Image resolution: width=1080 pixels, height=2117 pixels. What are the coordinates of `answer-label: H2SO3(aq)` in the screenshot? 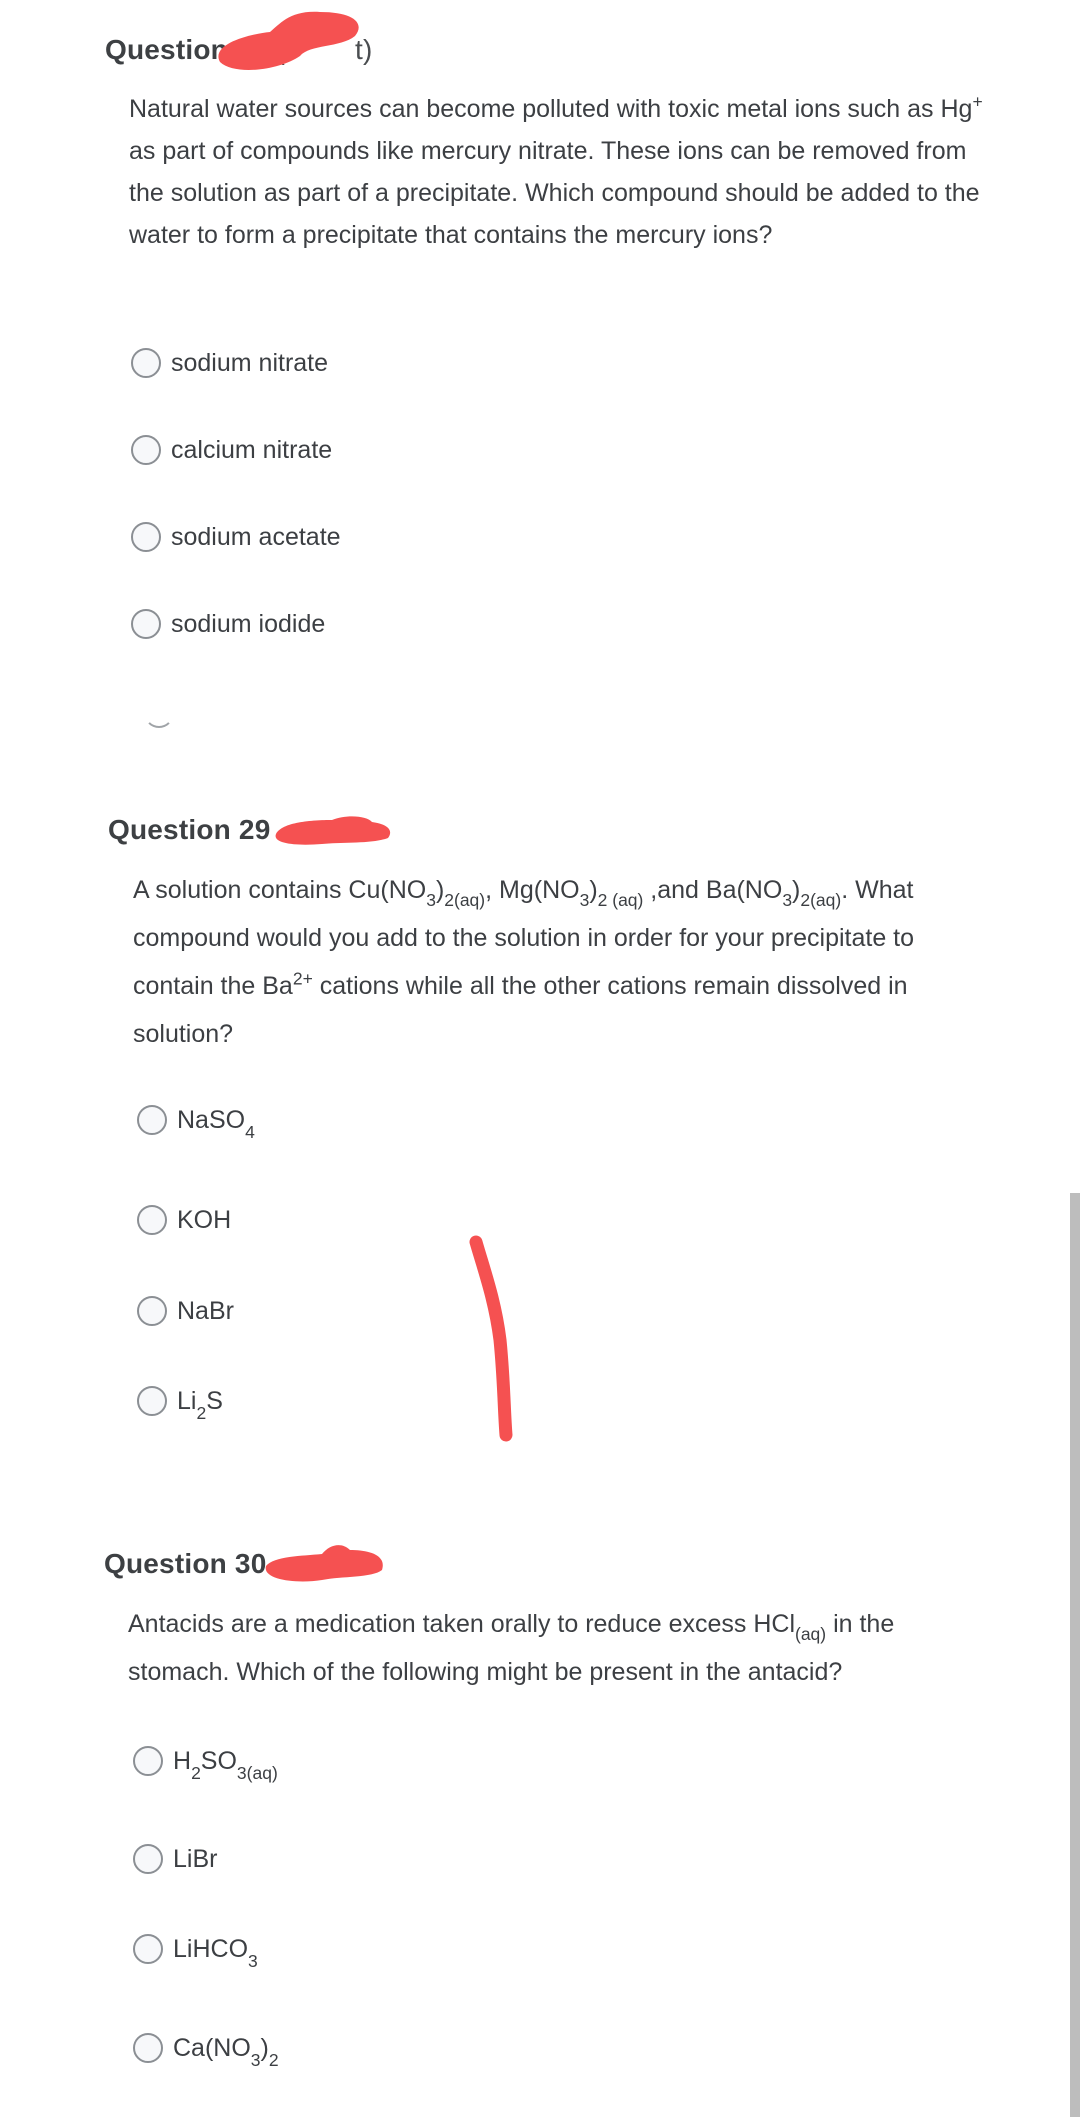 It's located at (225, 1764).